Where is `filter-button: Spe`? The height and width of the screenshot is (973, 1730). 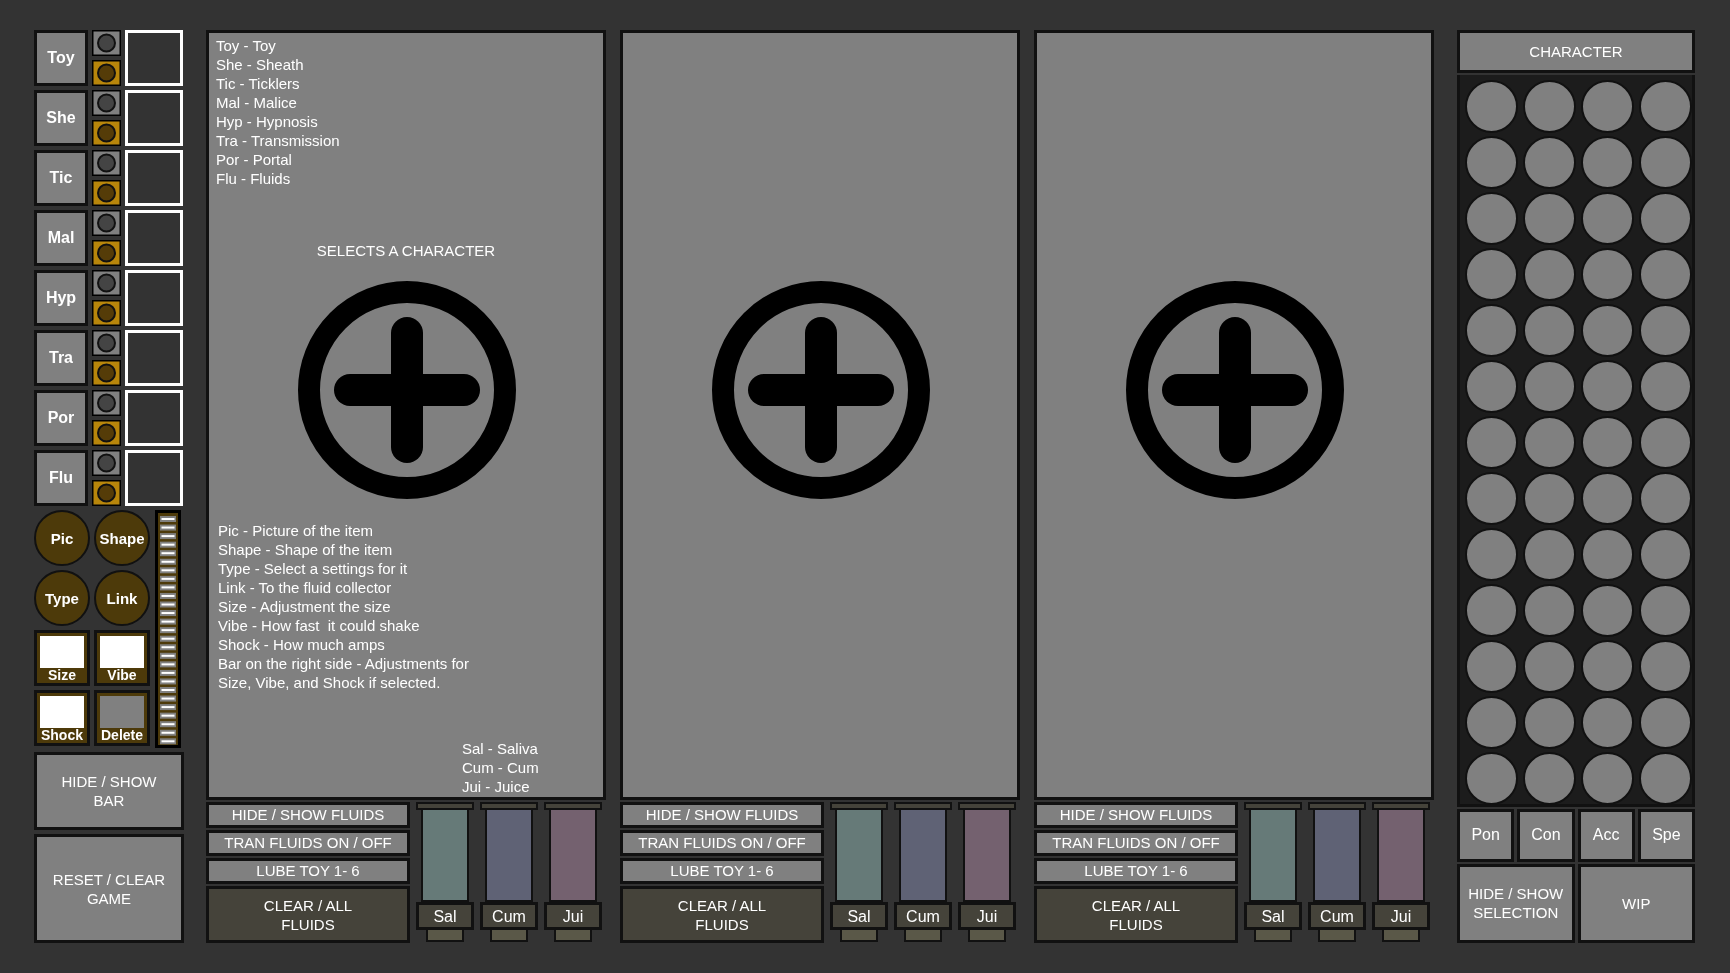 filter-button: Spe is located at coordinates (1666, 835).